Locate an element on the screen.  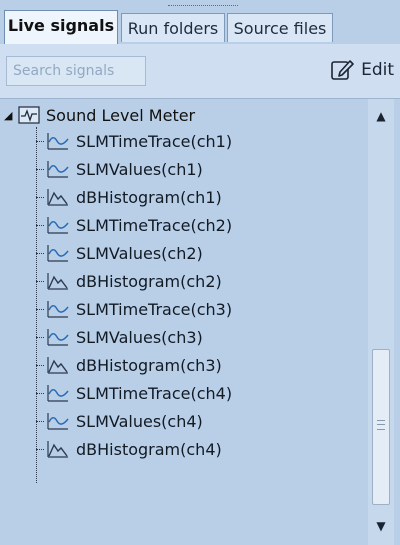
scroll-thumb is located at coordinates (381, 427).